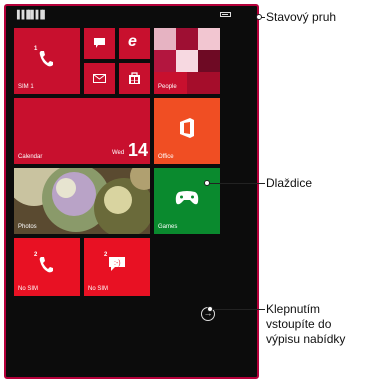  I want to click on tile-store, so click(134, 78).